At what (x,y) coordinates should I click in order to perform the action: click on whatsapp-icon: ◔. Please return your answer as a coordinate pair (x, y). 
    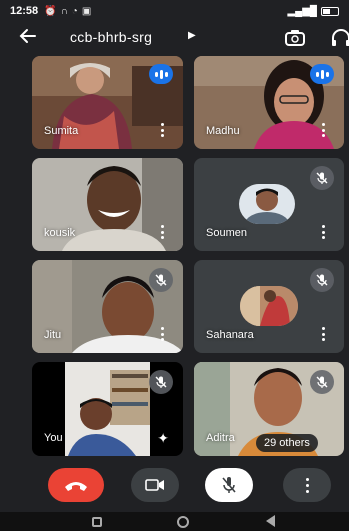
    Looking at the image, I should click on (74, 11).